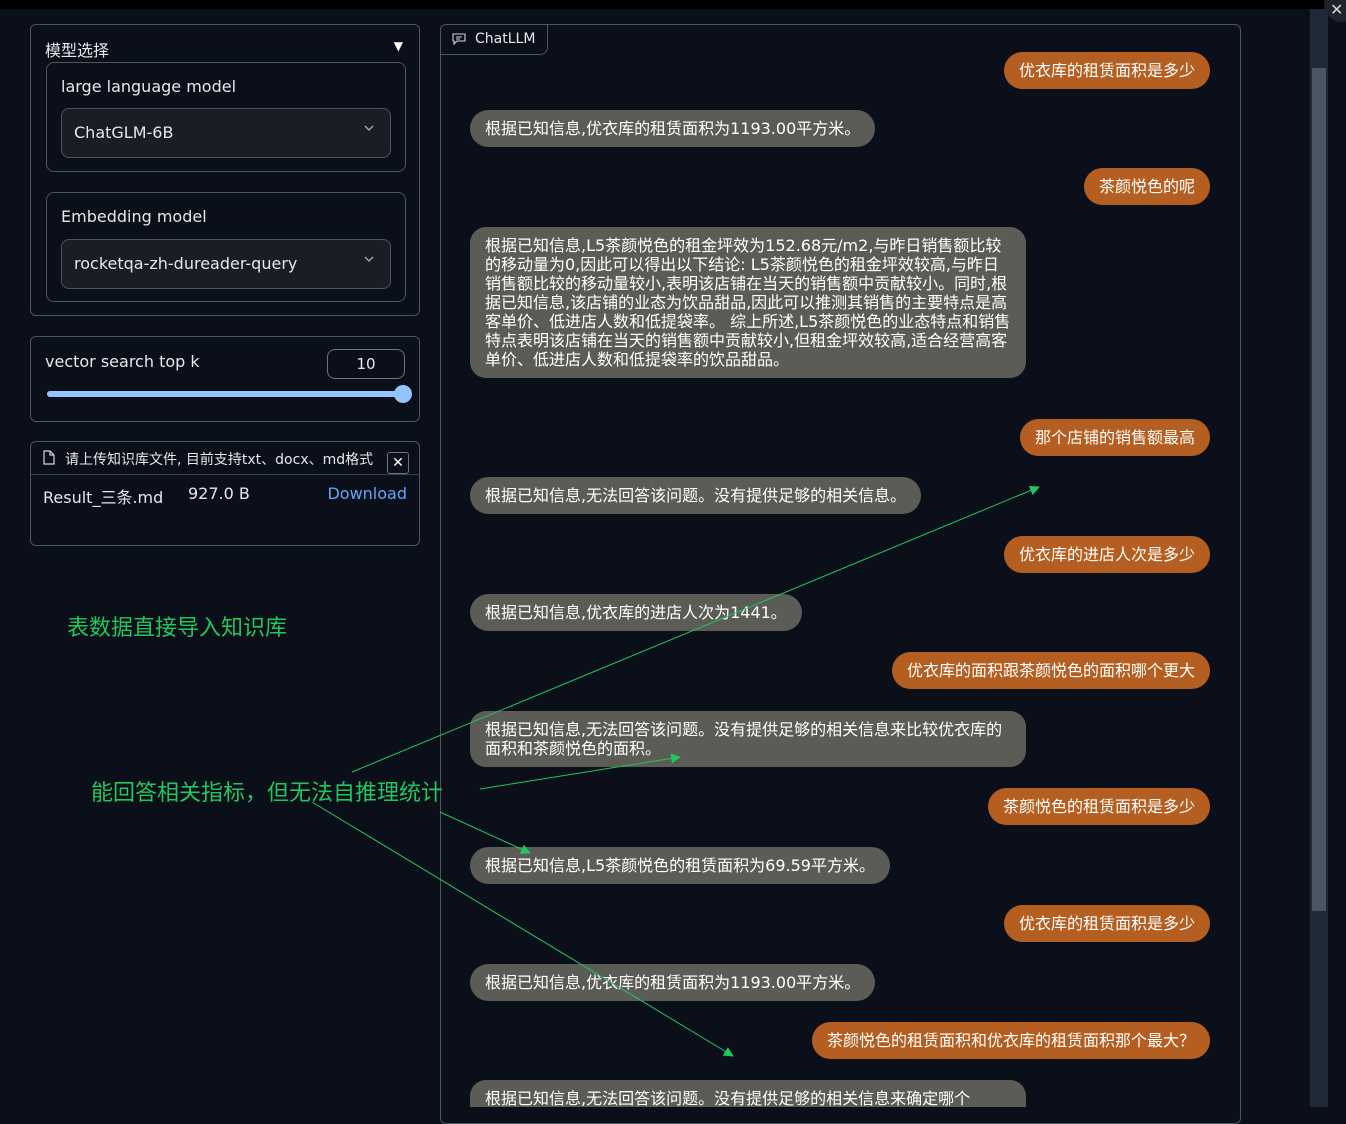 The width and height of the screenshot is (1346, 1124). What do you see at coordinates (219, 493) in the screenshot?
I see `uploaded-file-size: 927.0 B` at bounding box center [219, 493].